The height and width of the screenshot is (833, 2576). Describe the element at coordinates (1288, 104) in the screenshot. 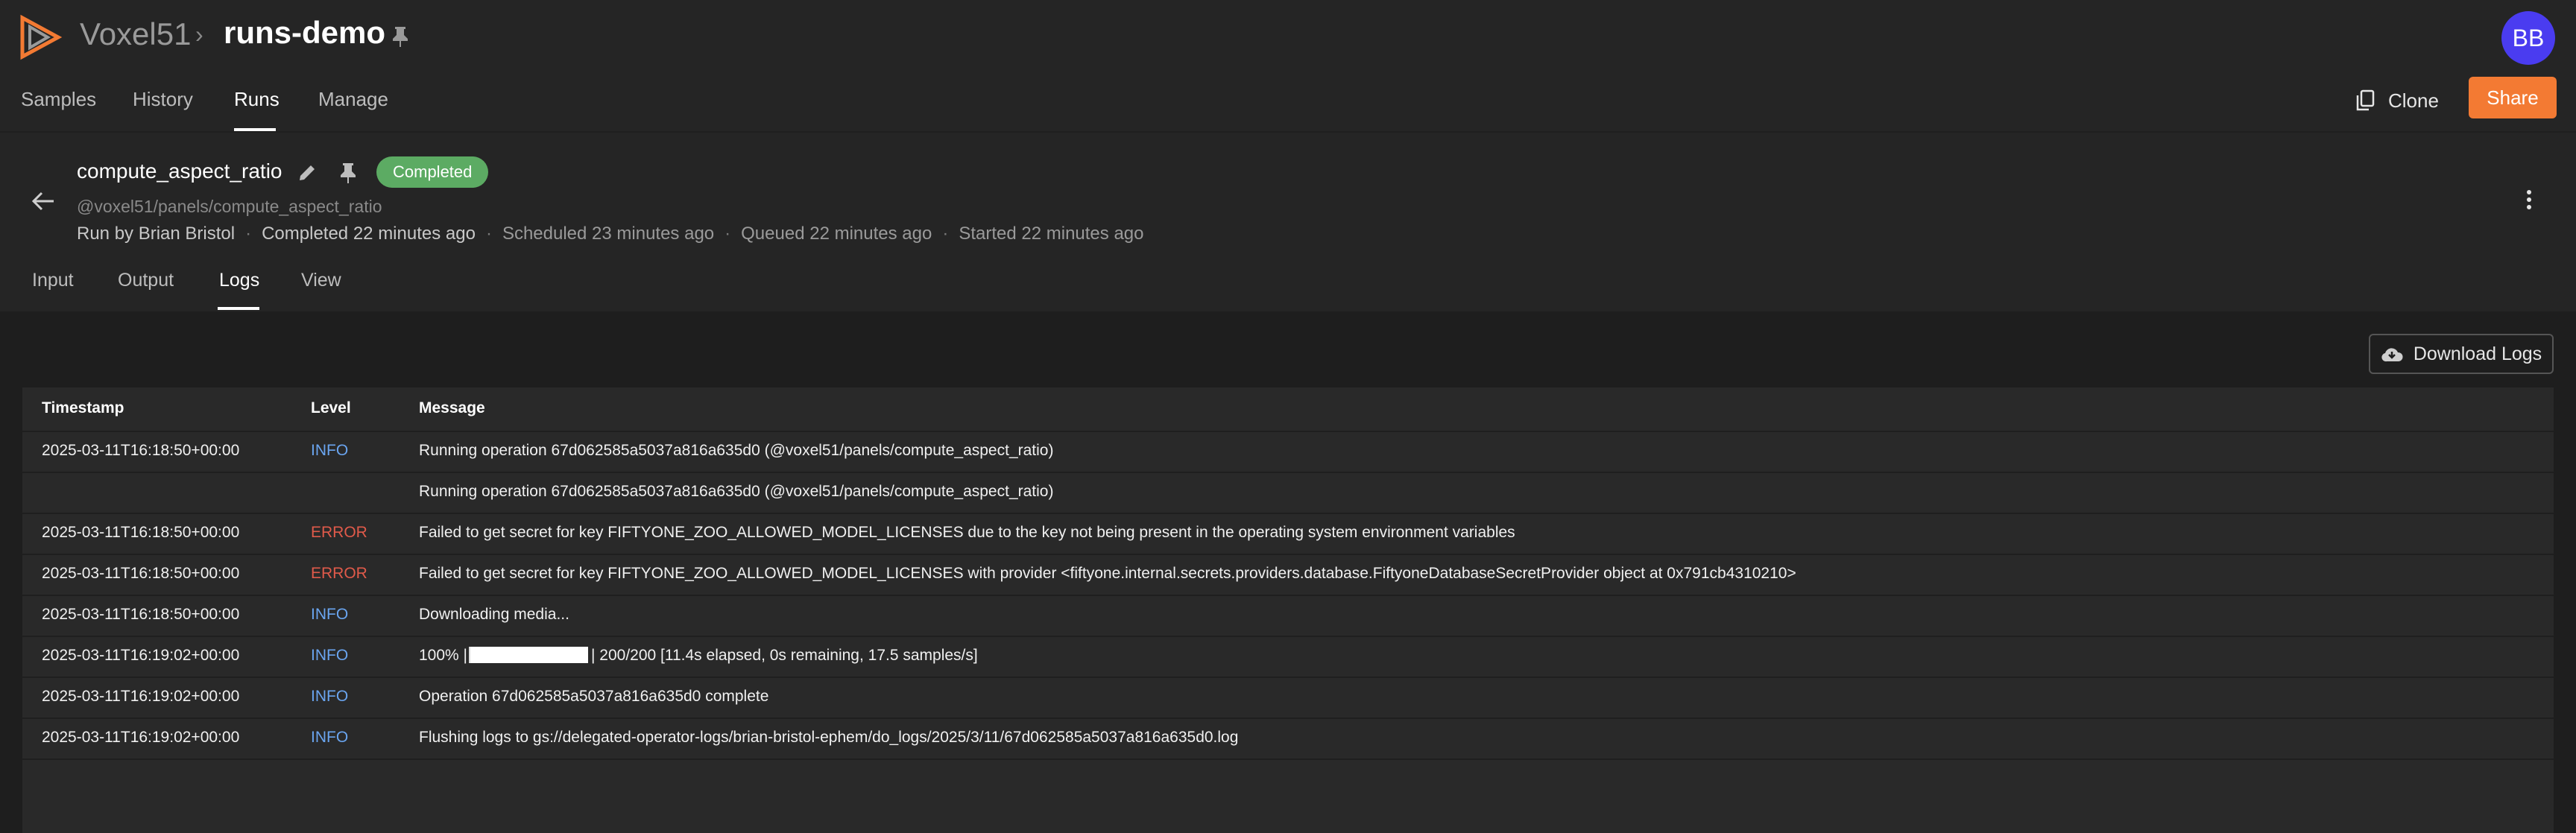

I see `main-tabs: Samples History Runs Manage` at that location.